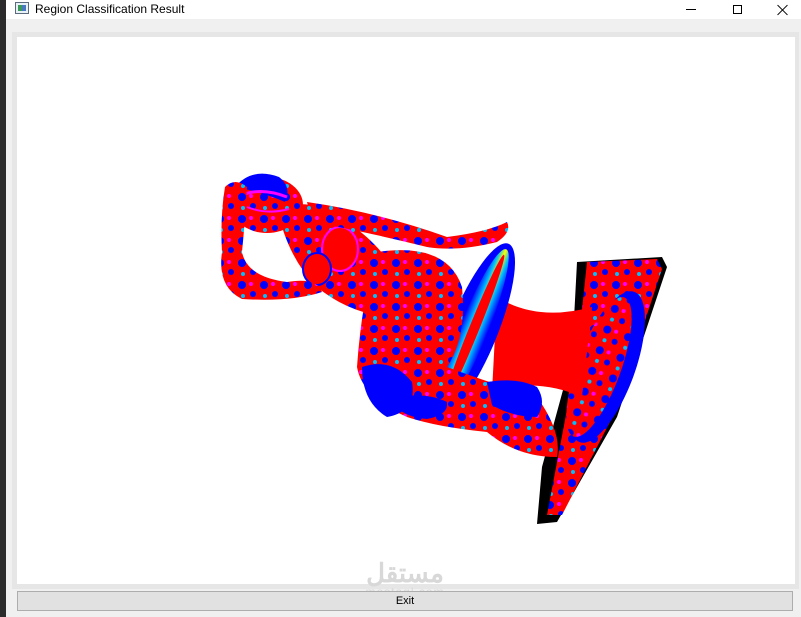 Image resolution: width=801 pixels, height=617 pixels. I want to click on app-window-icon, so click(22, 8).